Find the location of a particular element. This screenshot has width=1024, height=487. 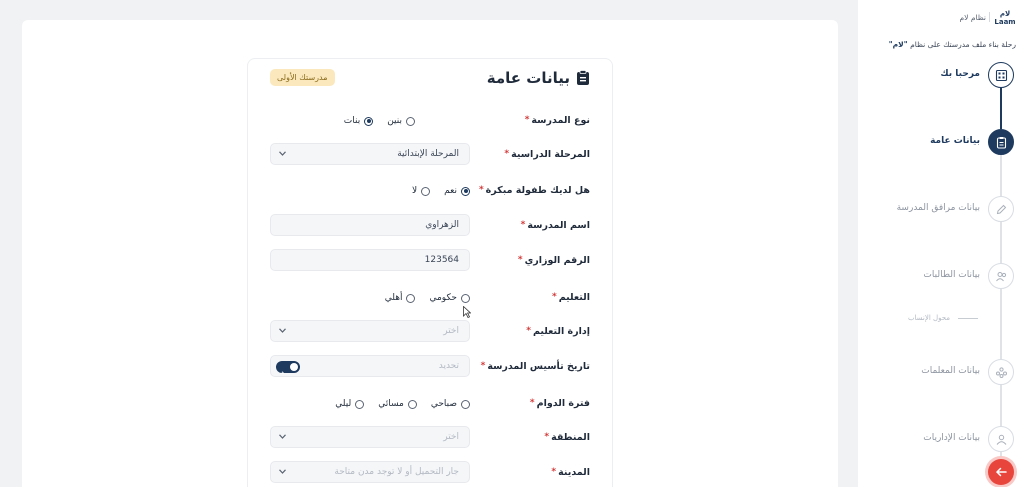

mouse-cursor-icon is located at coordinates (467, 312).